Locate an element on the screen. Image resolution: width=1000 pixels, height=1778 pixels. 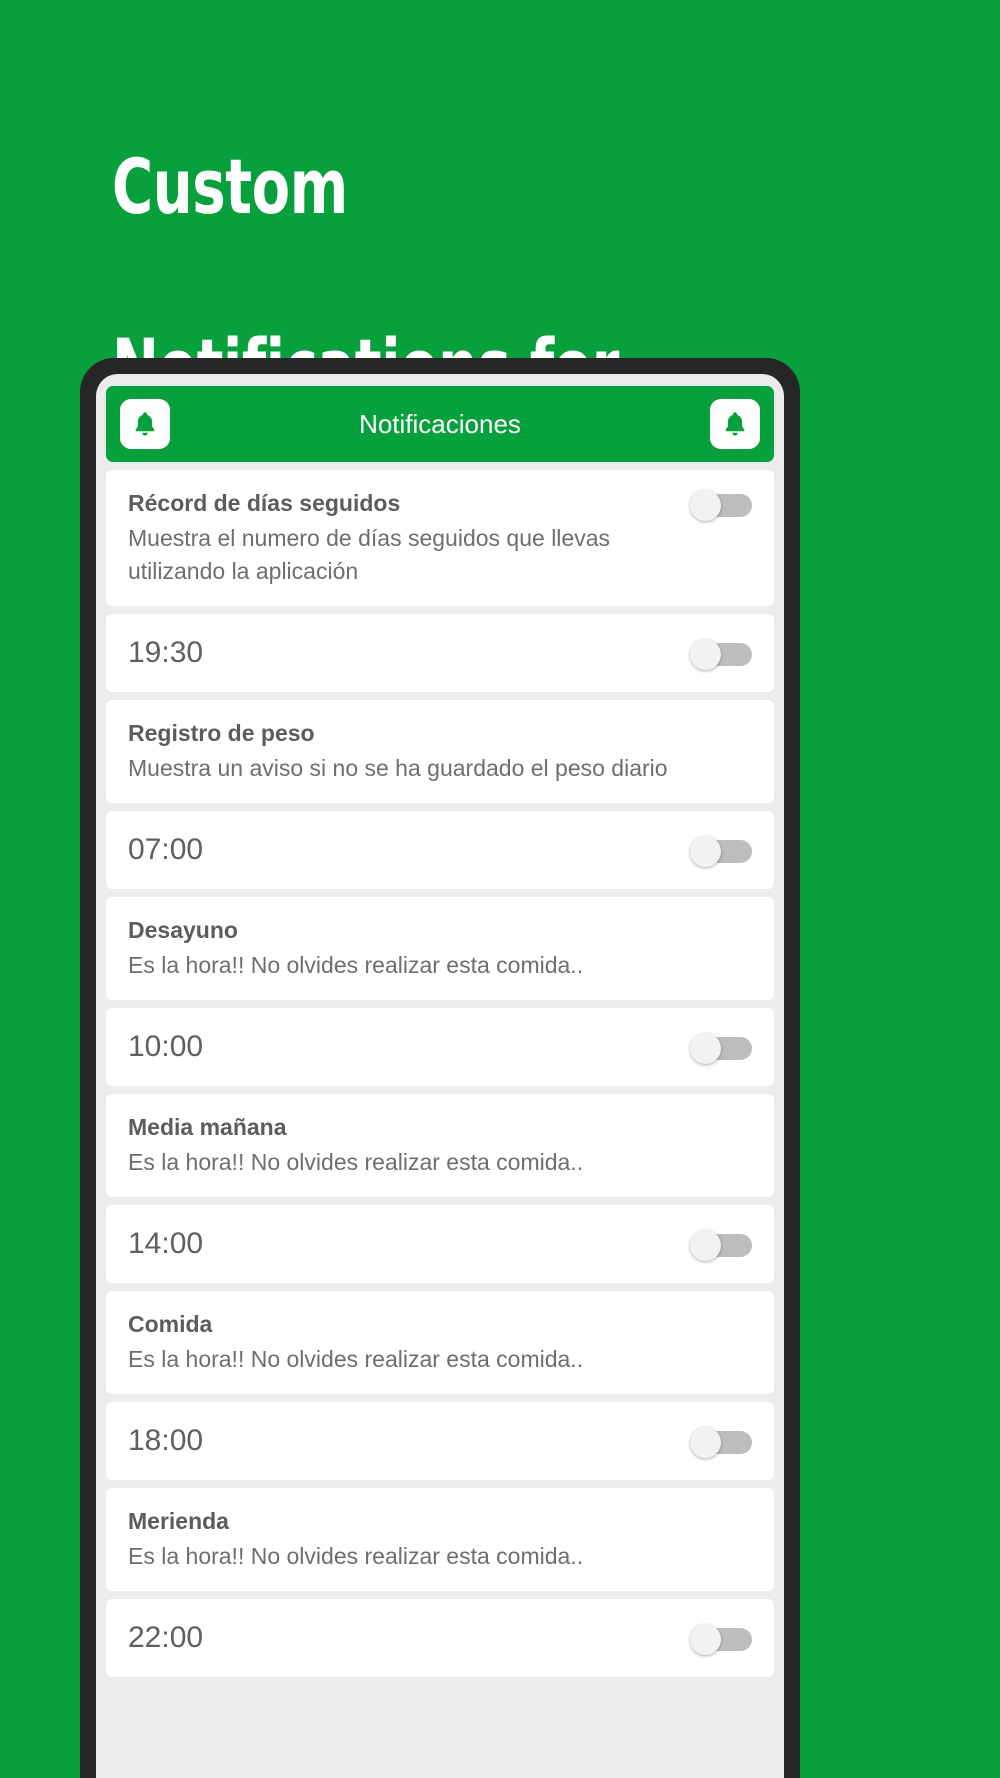
list-item-title: Media mañana is located at coordinates (207, 1126).